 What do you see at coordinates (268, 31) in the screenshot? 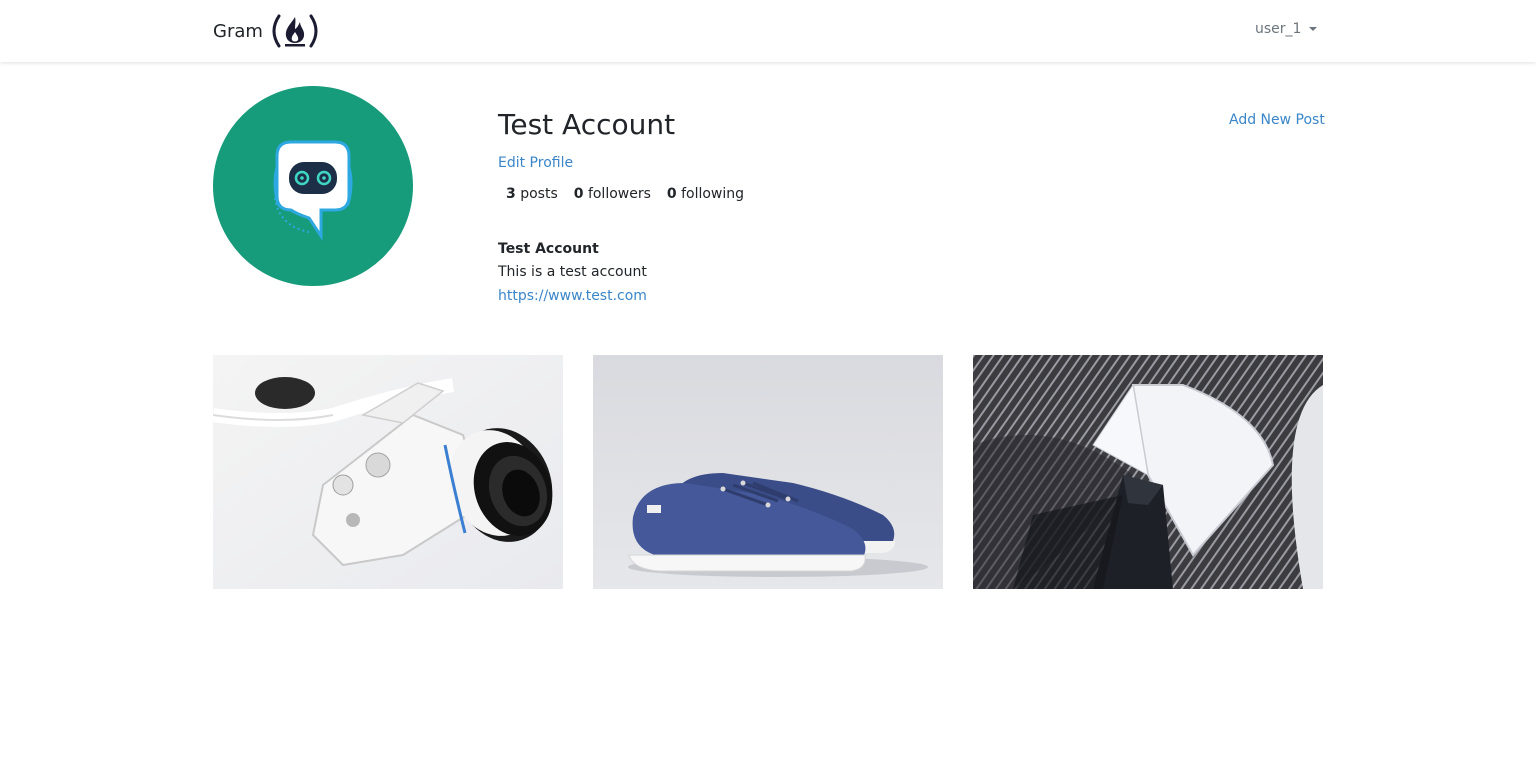
I see `brand-link: Gram` at bounding box center [268, 31].